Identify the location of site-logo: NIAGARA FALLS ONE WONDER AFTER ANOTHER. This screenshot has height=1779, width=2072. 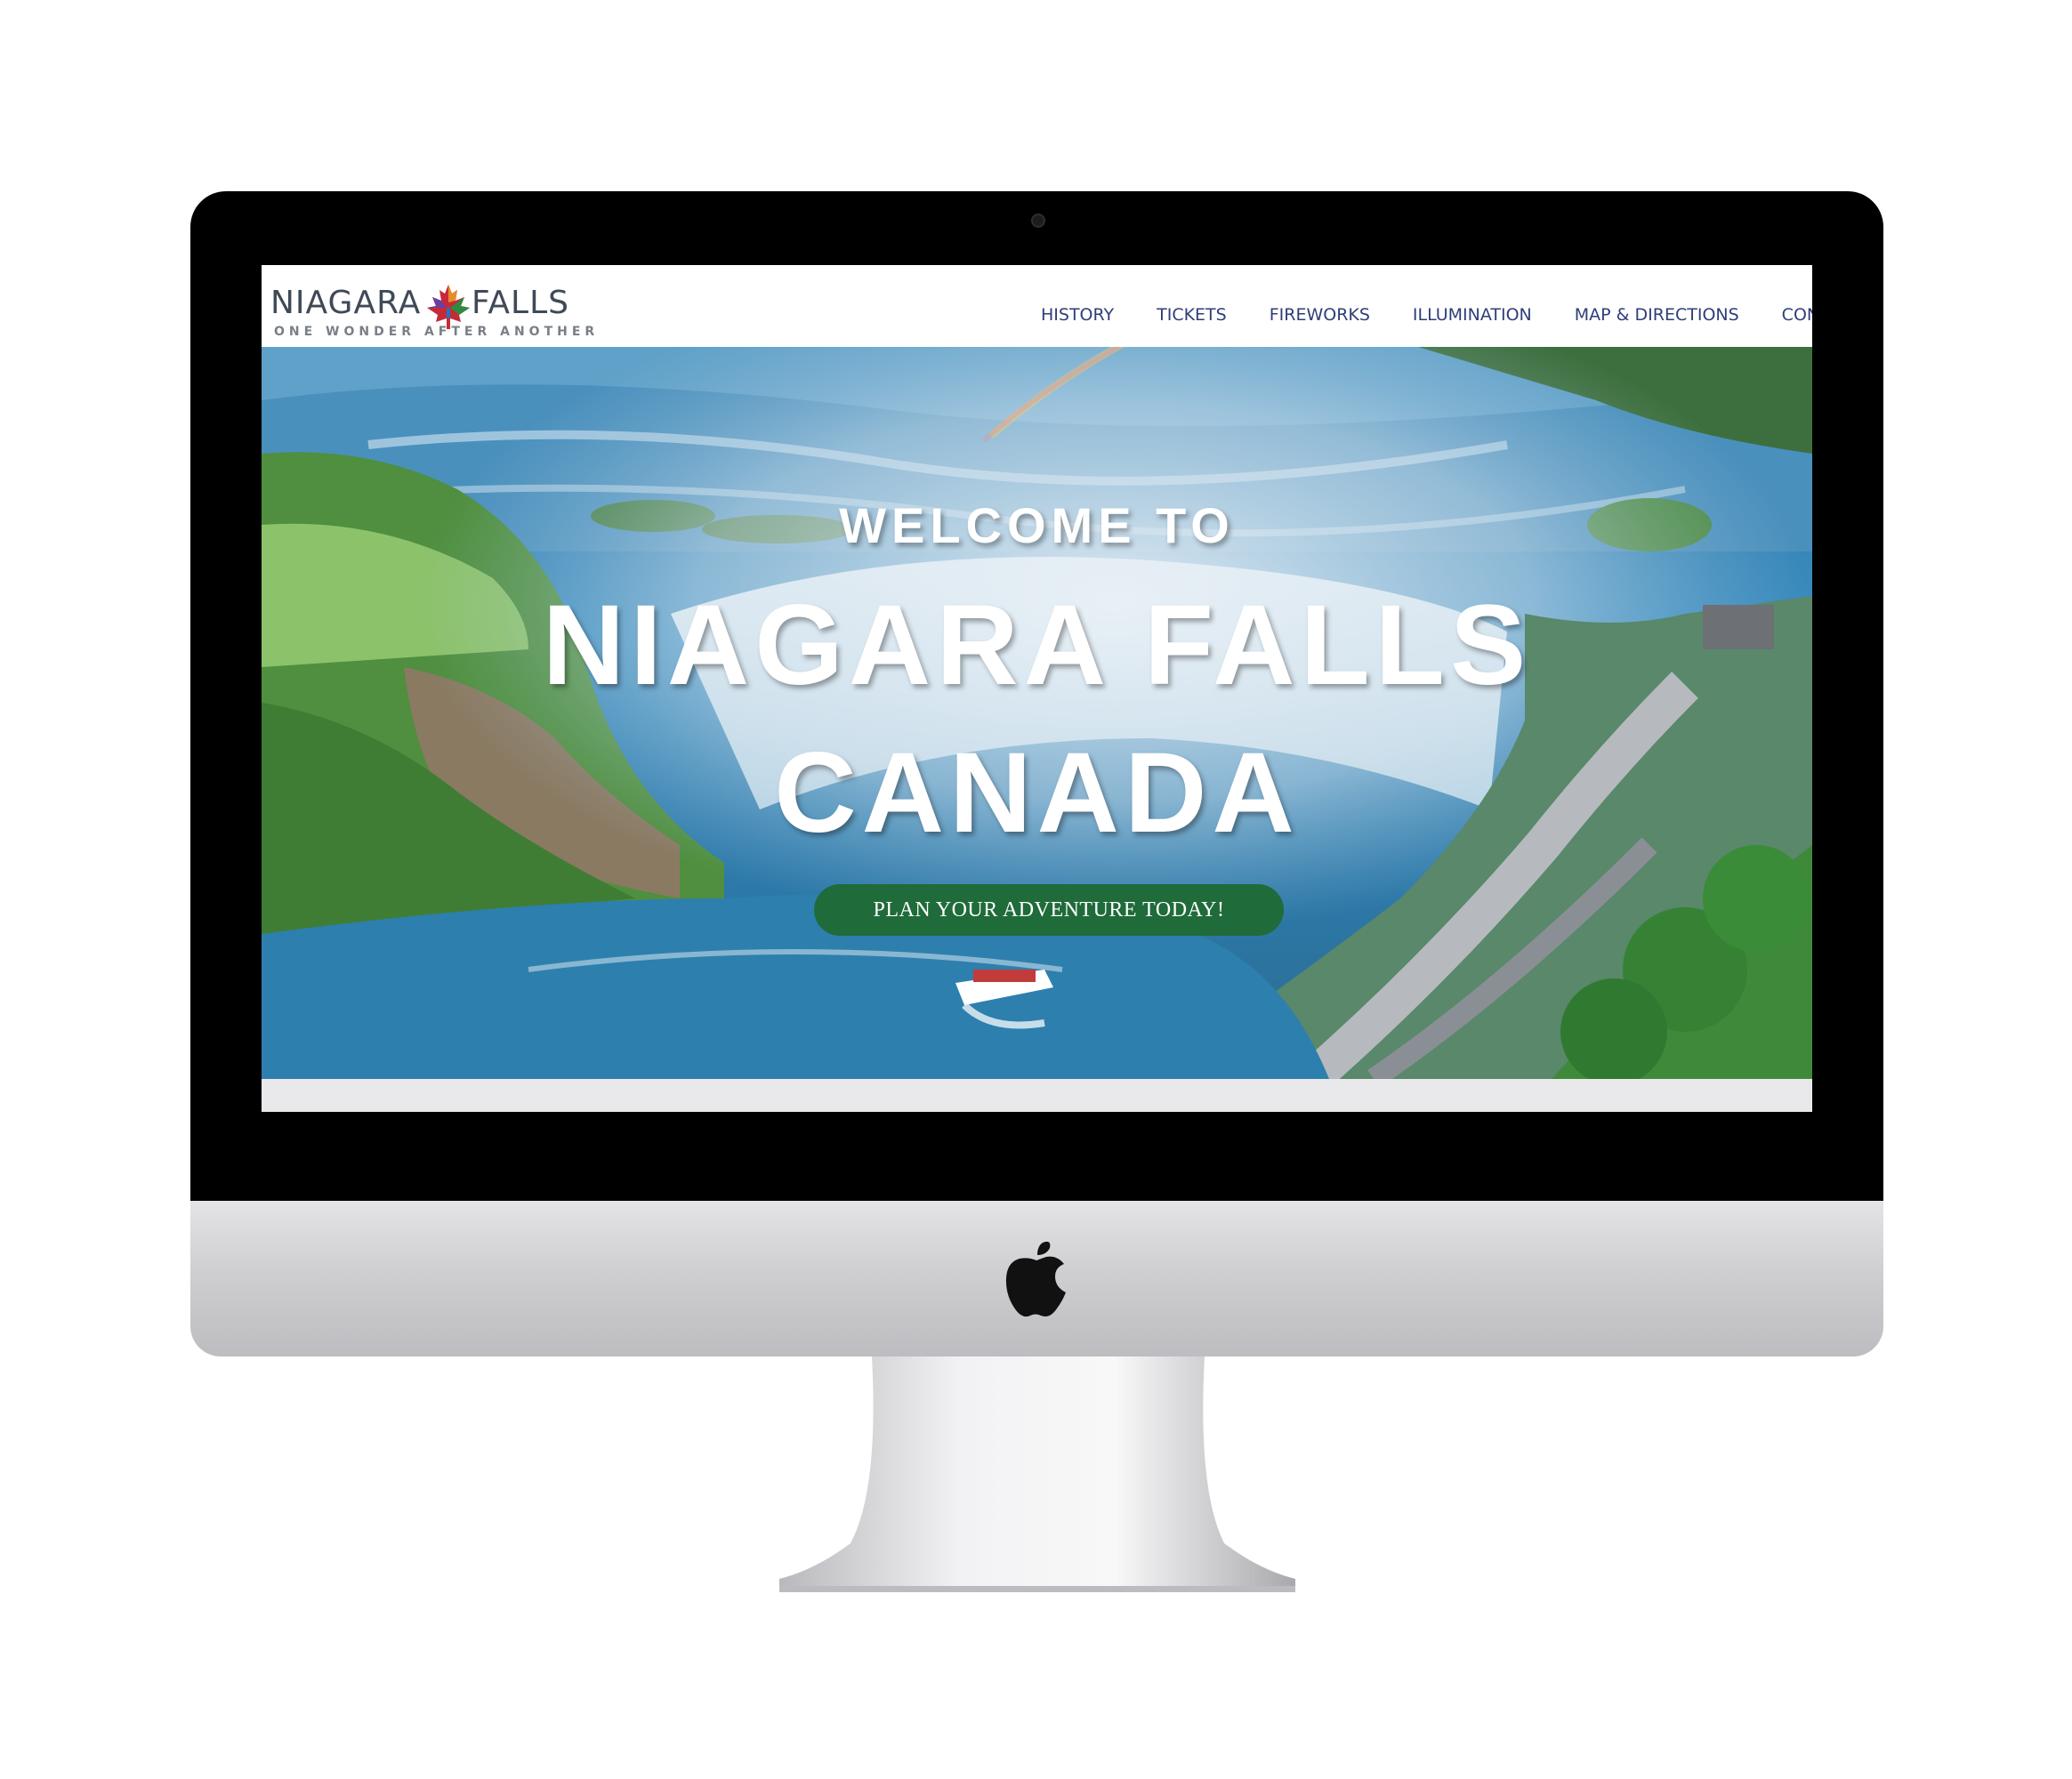
(432, 309).